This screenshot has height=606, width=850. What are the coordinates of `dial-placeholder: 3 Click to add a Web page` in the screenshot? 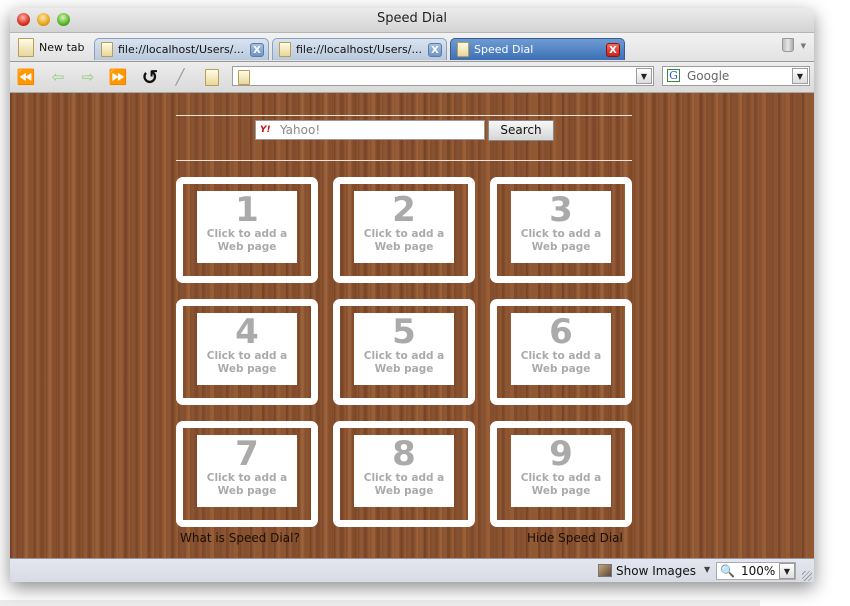 It's located at (561, 227).